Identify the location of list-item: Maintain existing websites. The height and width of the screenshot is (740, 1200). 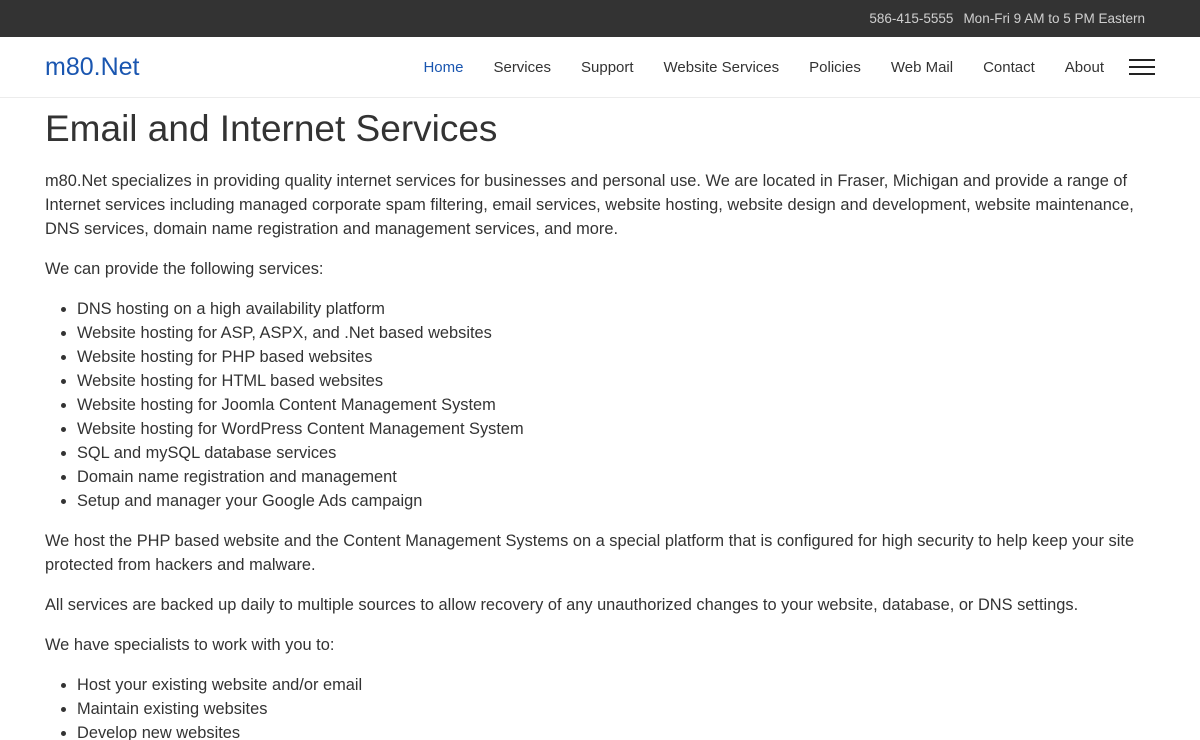
(611, 709).